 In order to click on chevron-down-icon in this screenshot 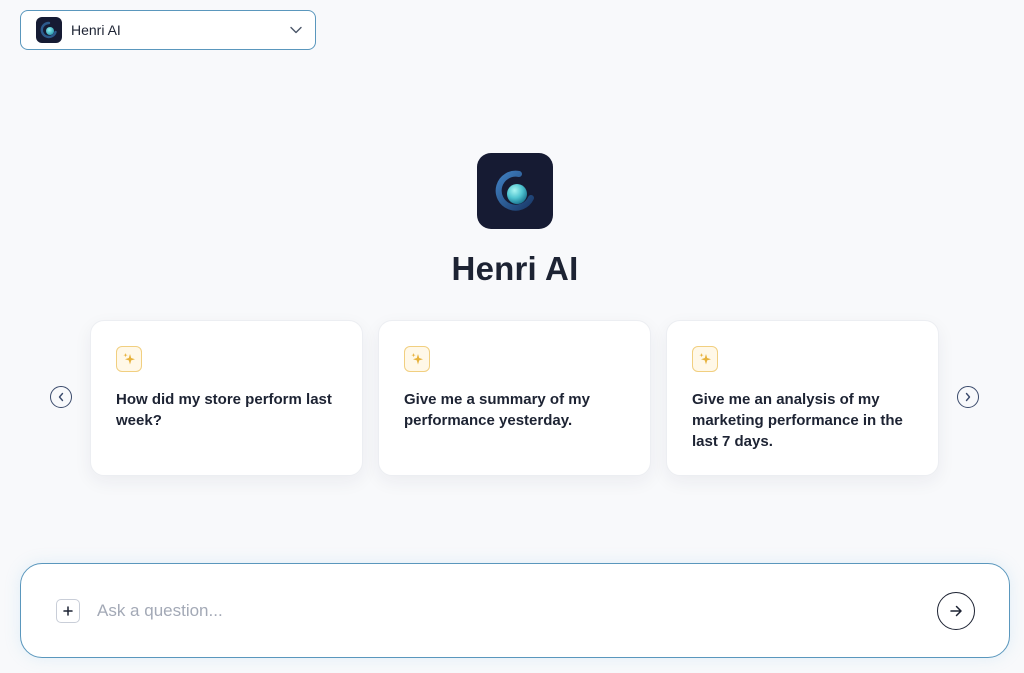, I will do `click(296, 30)`.